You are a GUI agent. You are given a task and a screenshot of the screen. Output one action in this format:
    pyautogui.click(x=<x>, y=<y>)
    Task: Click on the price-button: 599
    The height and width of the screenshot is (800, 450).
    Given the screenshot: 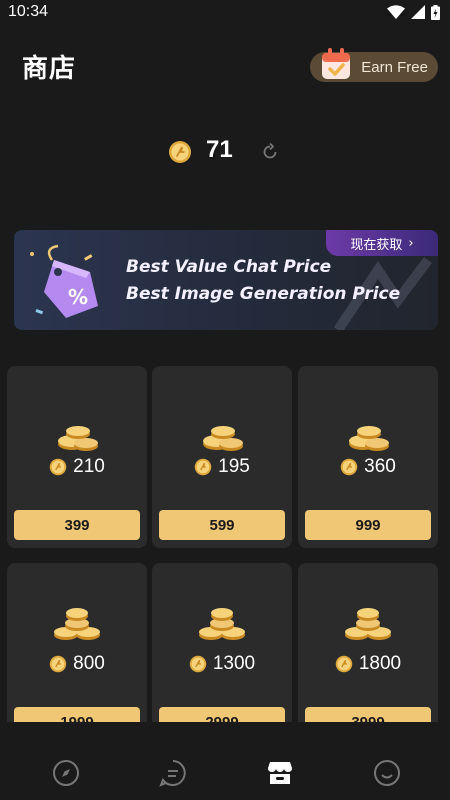 What is the action you would take?
    pyautogui.click(x=222, y=525)
    